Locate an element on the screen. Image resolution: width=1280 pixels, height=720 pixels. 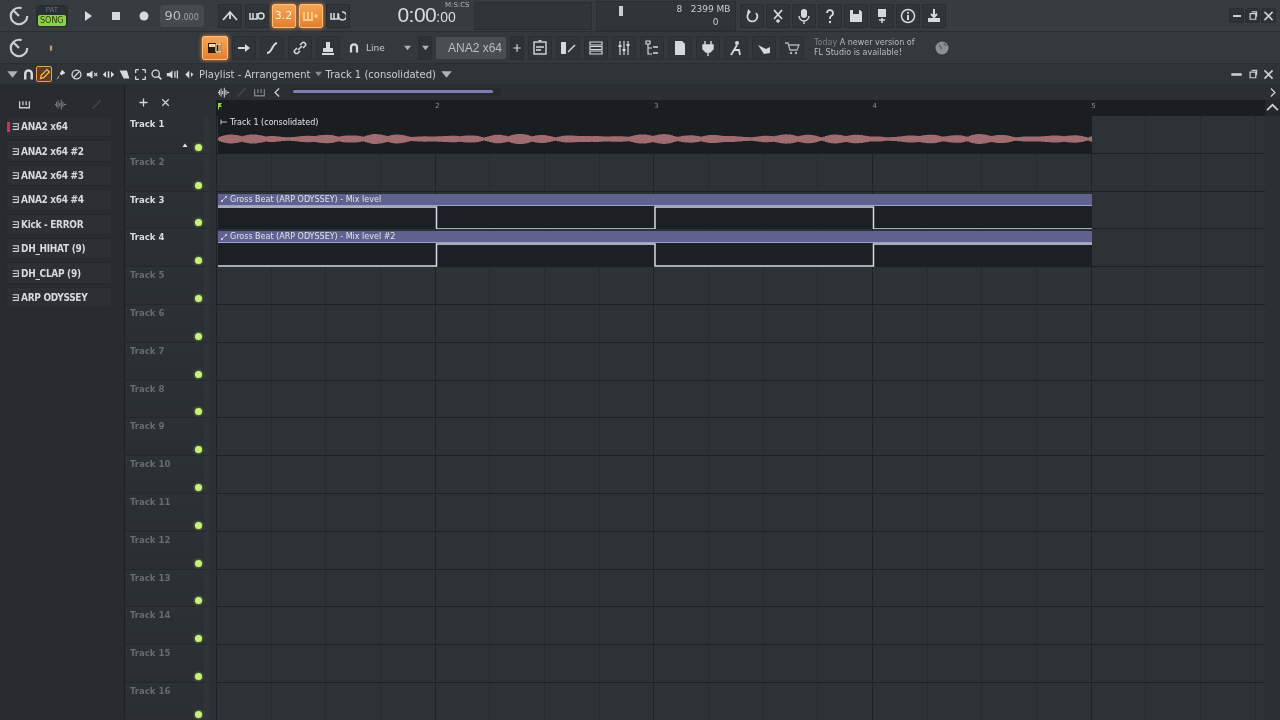
zoom-tool-button is located at coordinates (156, 74).